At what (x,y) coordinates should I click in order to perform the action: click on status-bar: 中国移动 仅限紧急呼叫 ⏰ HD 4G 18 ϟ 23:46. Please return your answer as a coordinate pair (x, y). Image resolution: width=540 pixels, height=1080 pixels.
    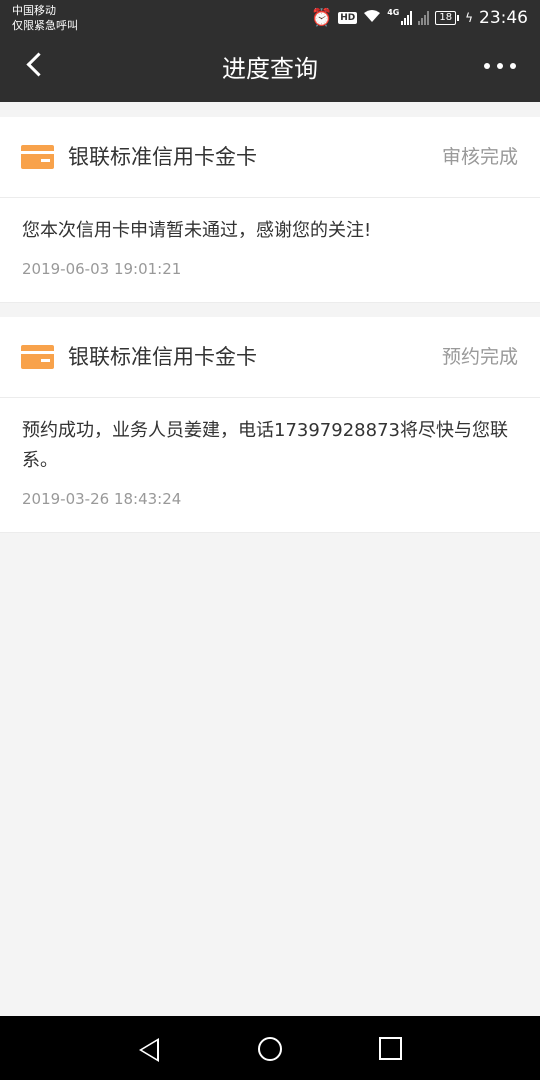
    Looking at the image, I should click on (270, 18).